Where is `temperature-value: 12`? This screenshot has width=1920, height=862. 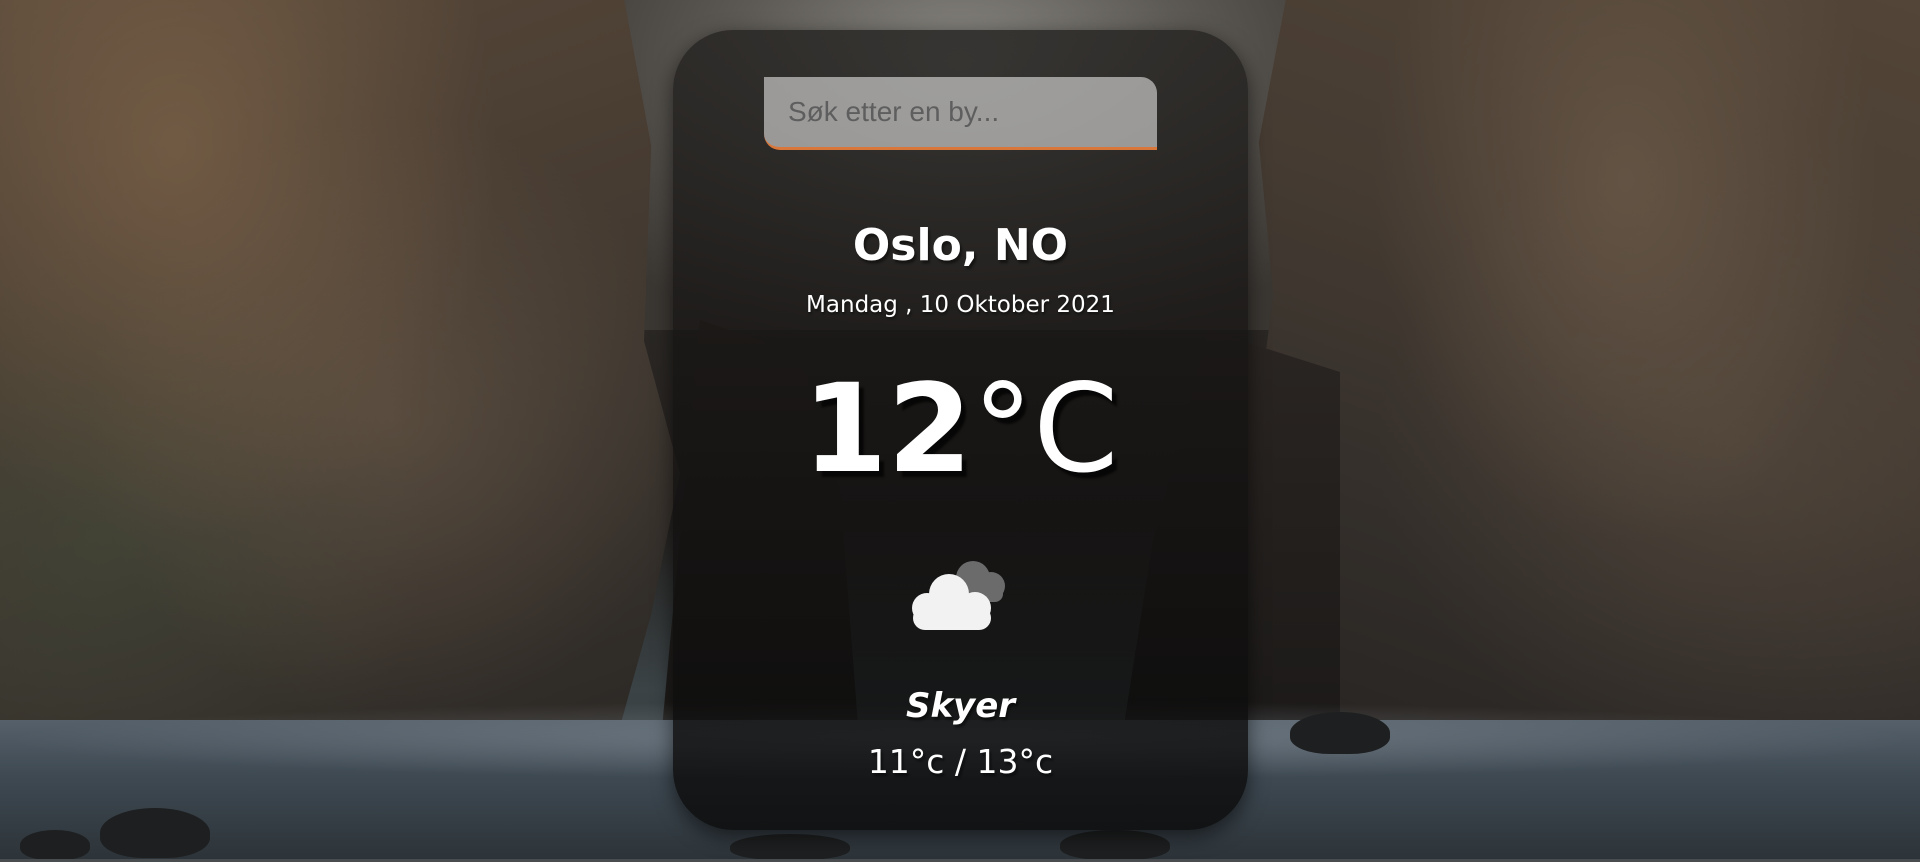
temperature-value: 12 is located at coordinates (887, 429).